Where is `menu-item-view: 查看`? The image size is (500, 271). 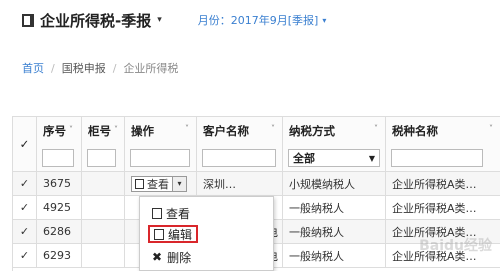 menu-item-view: 查看 is located at coordinates (171, 213).